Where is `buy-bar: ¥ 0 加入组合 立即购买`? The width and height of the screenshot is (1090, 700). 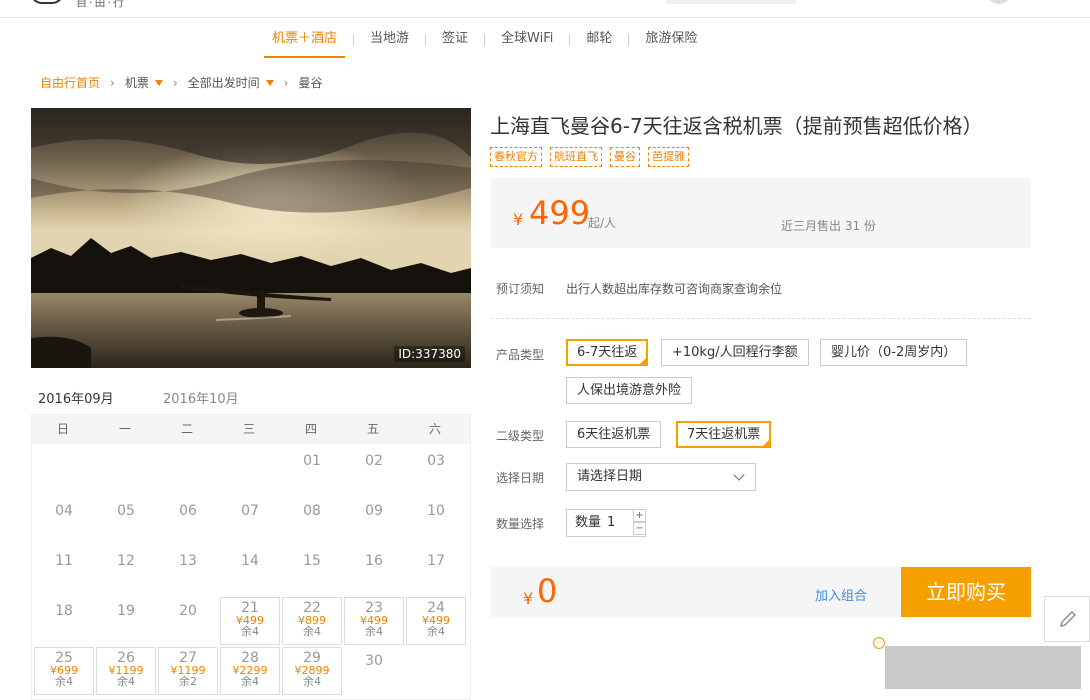 buy-bar: ¥ 0 加入组合 立即购买 is located at coordinates (761, 592).